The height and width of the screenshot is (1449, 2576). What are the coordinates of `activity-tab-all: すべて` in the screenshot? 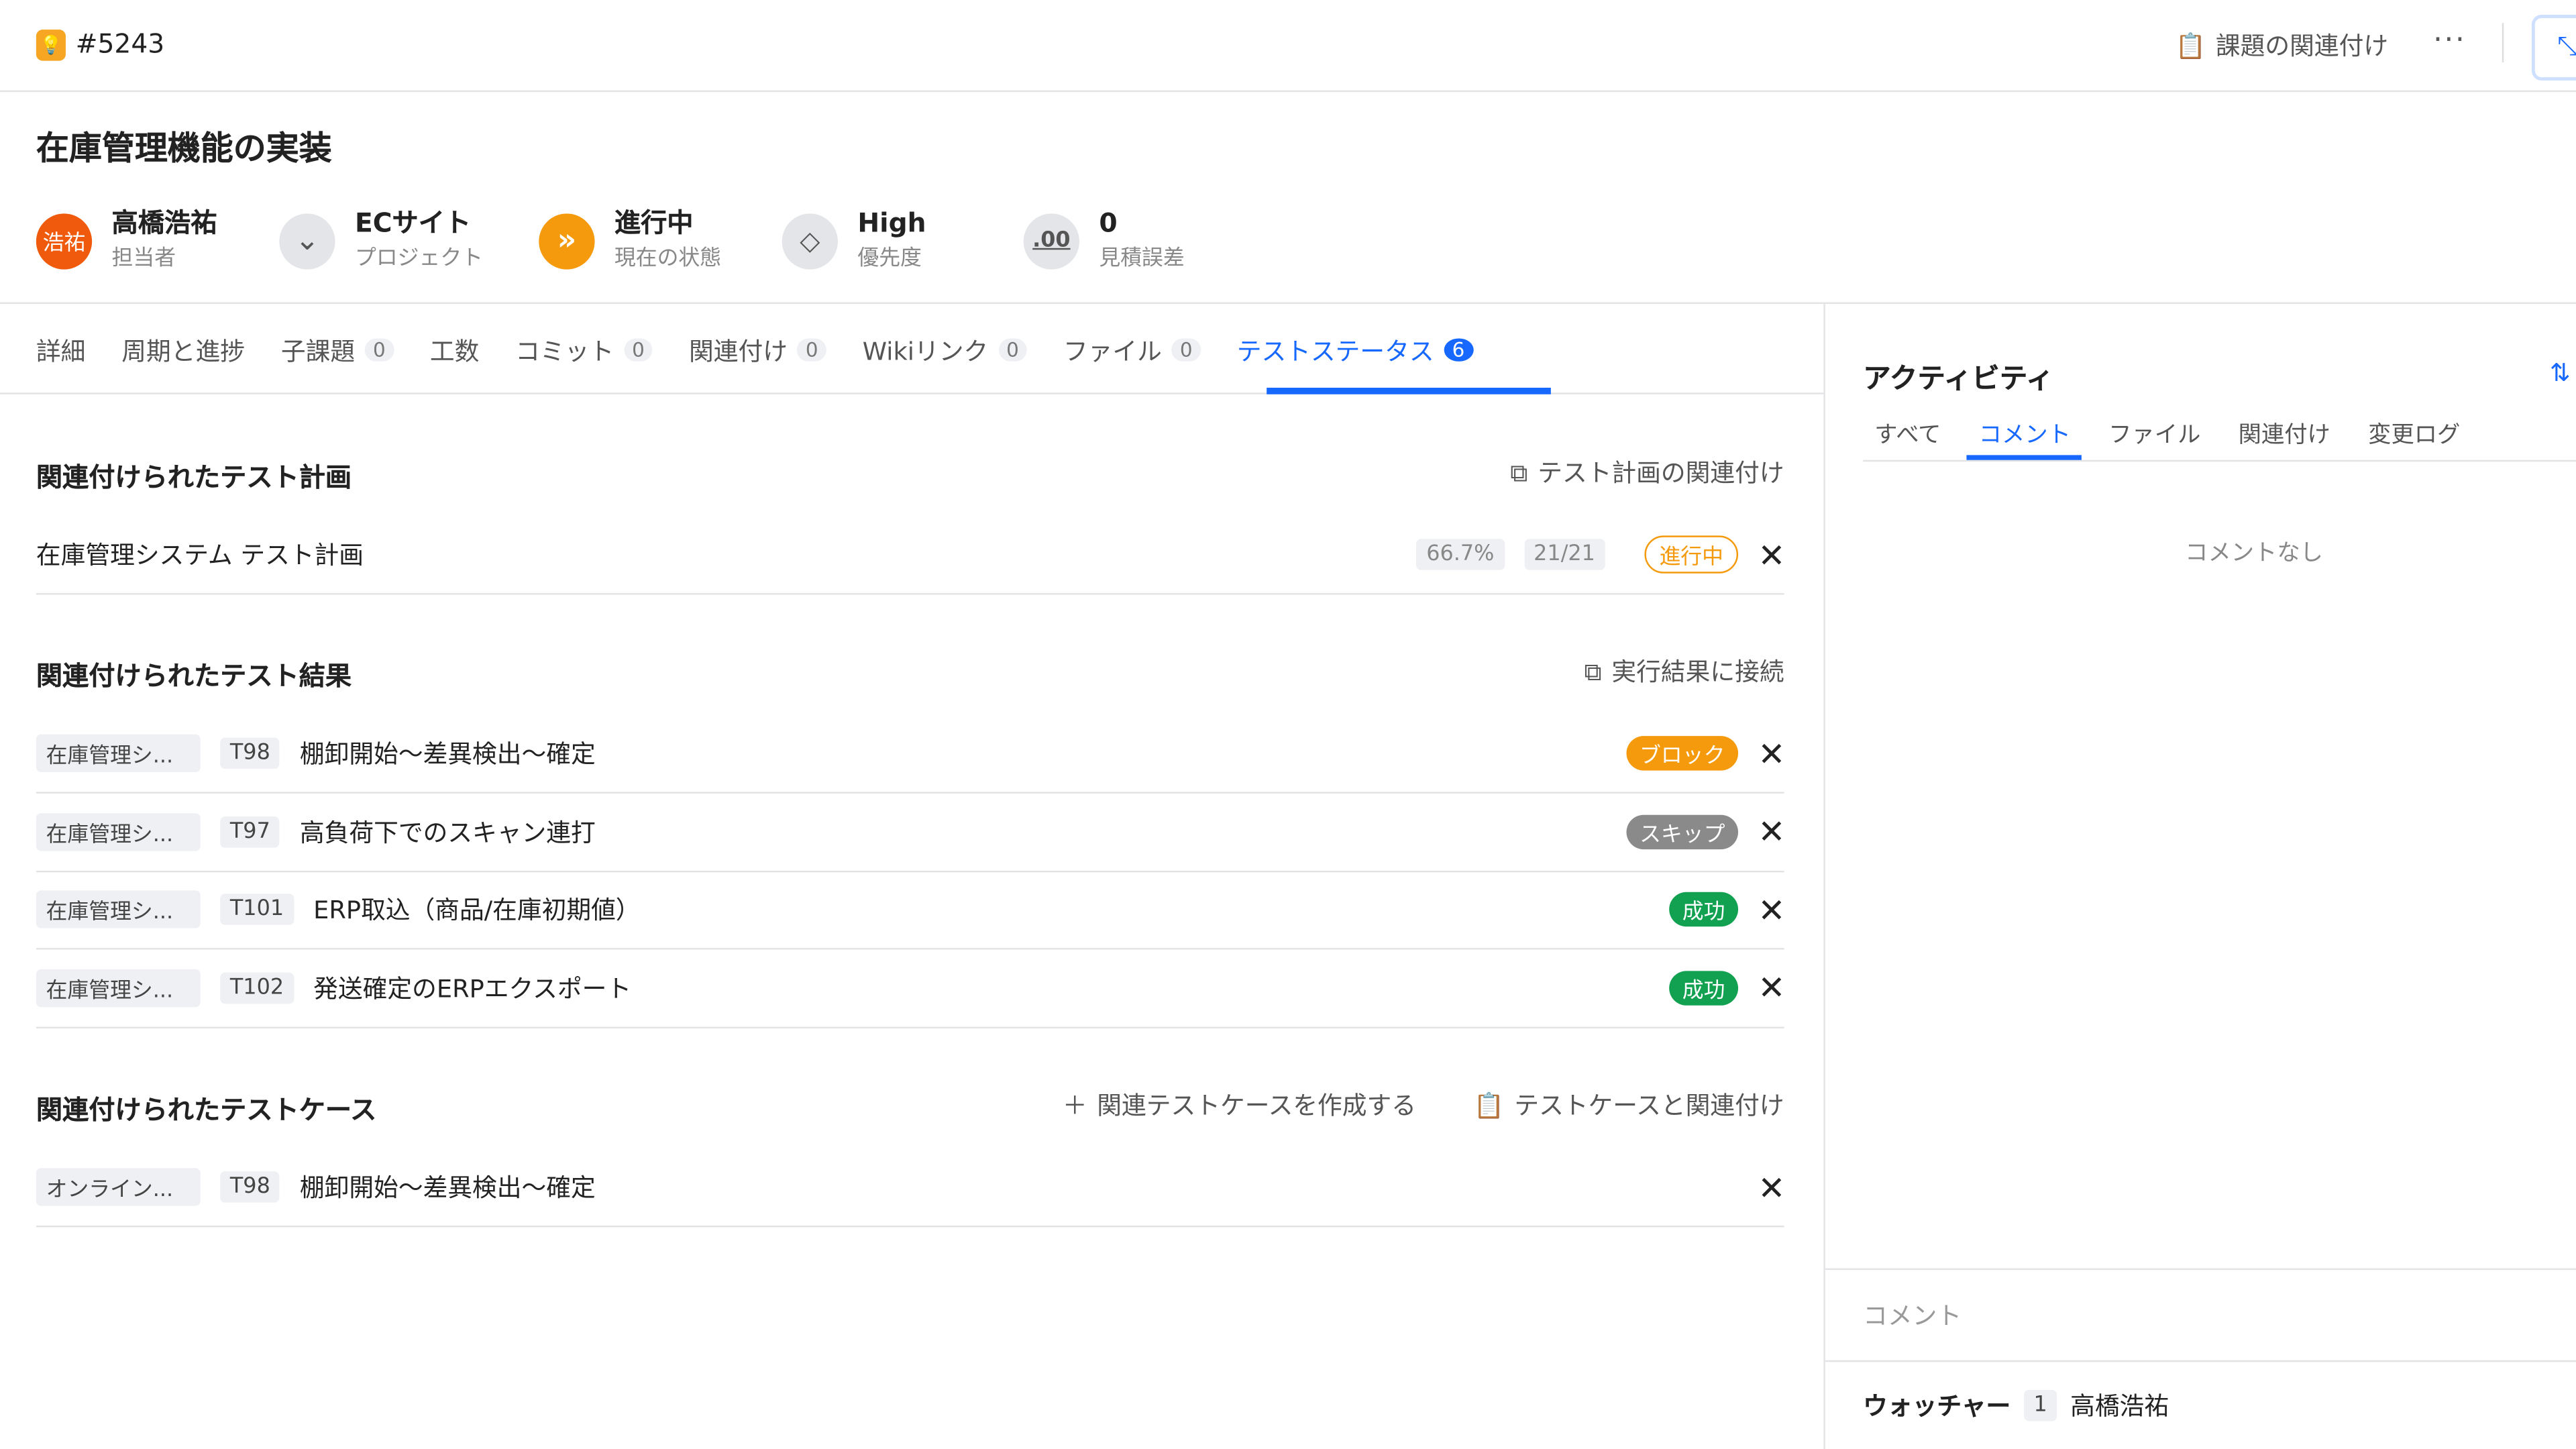 It's located at (1907, 438).